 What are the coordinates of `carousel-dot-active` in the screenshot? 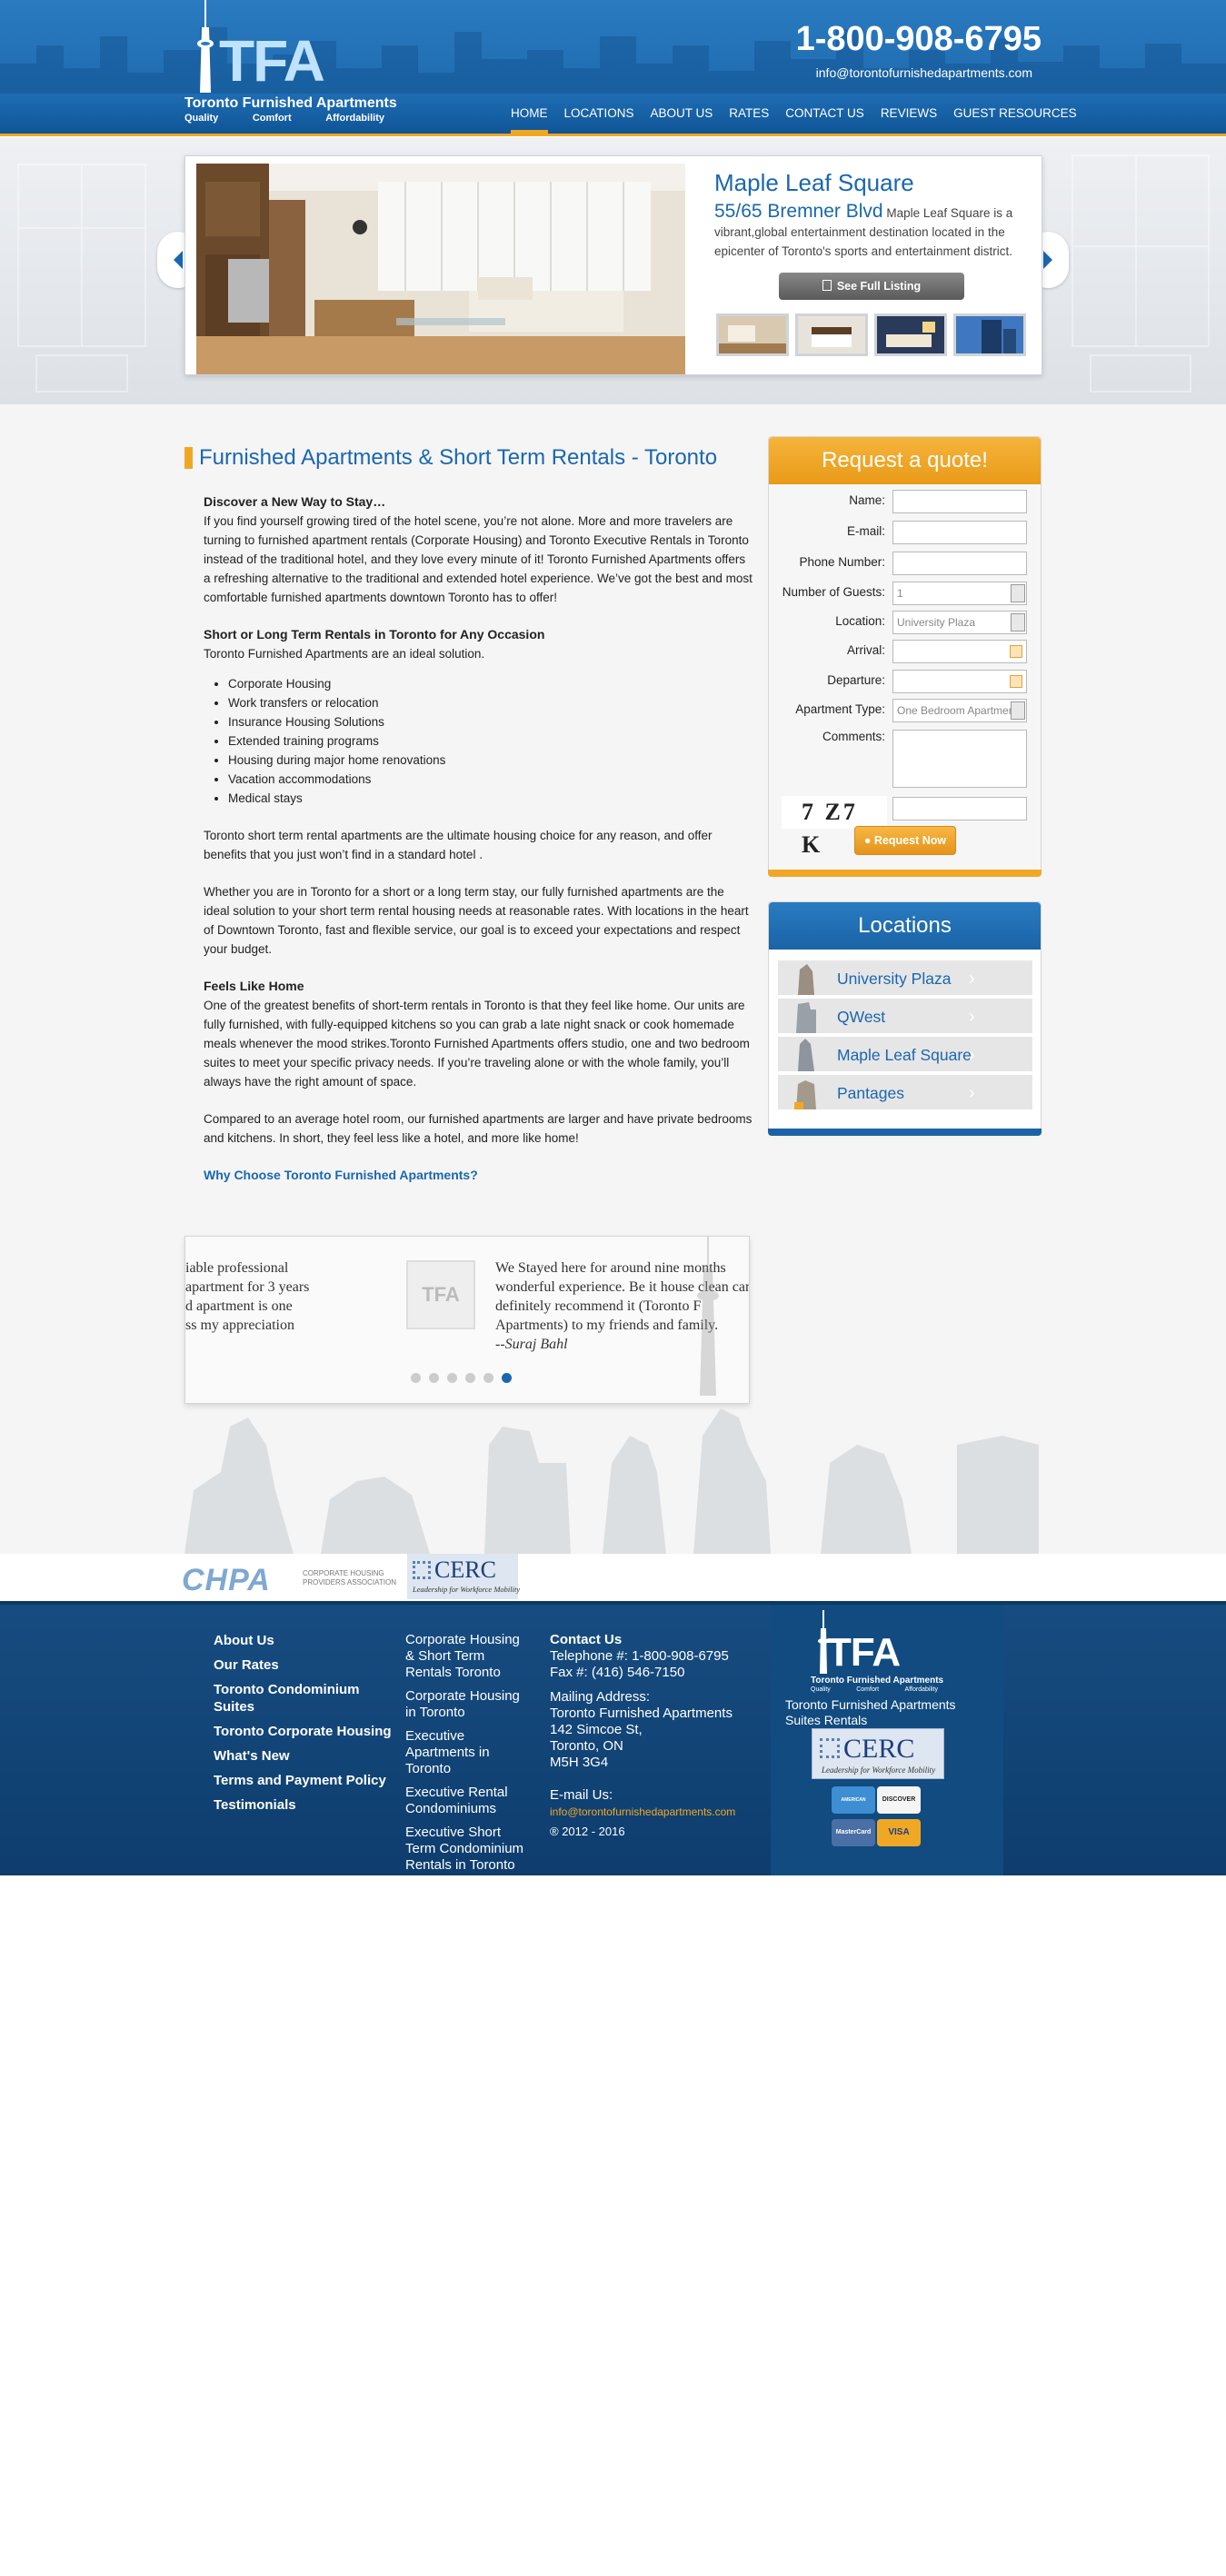 It's located at (507, 1378).